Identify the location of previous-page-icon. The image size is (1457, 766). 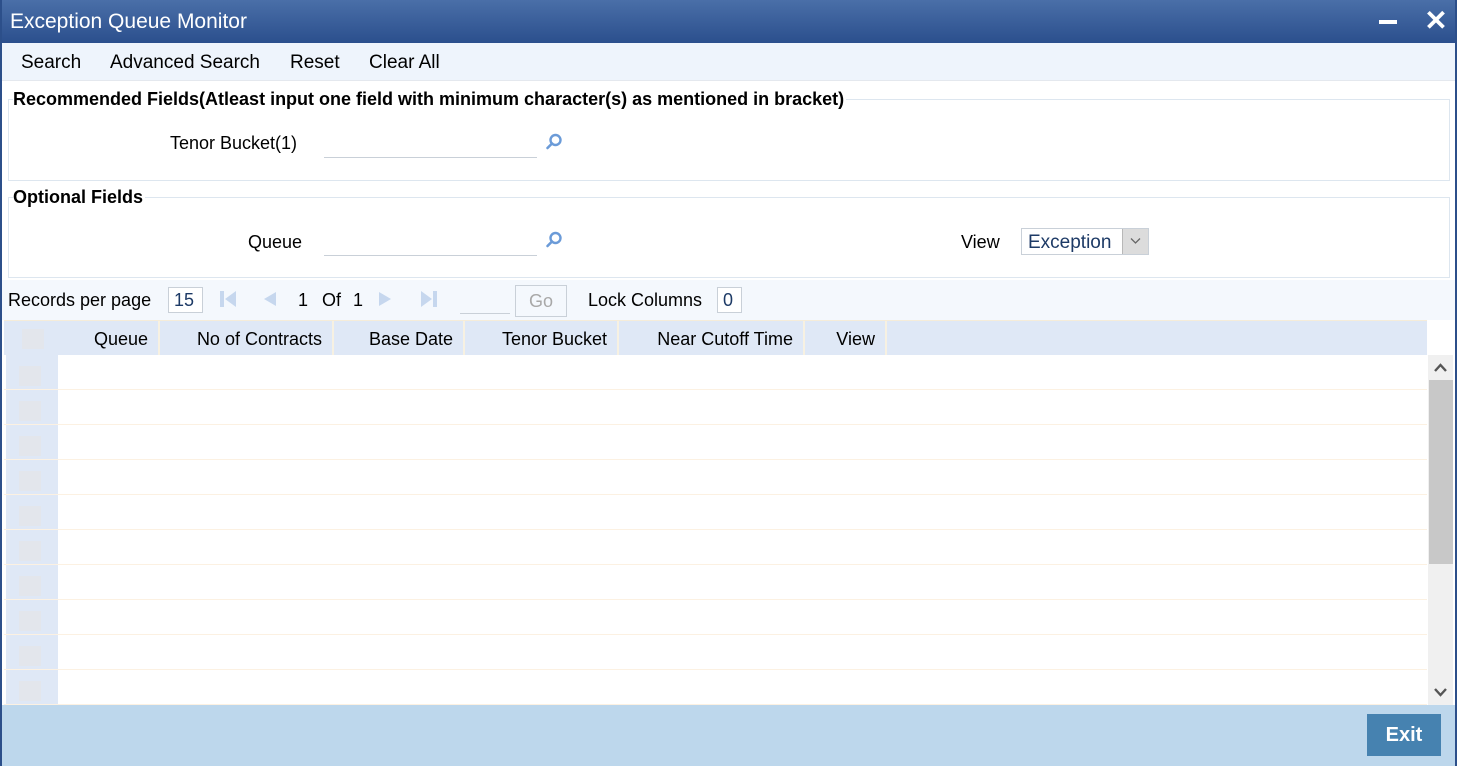
(269, 301).